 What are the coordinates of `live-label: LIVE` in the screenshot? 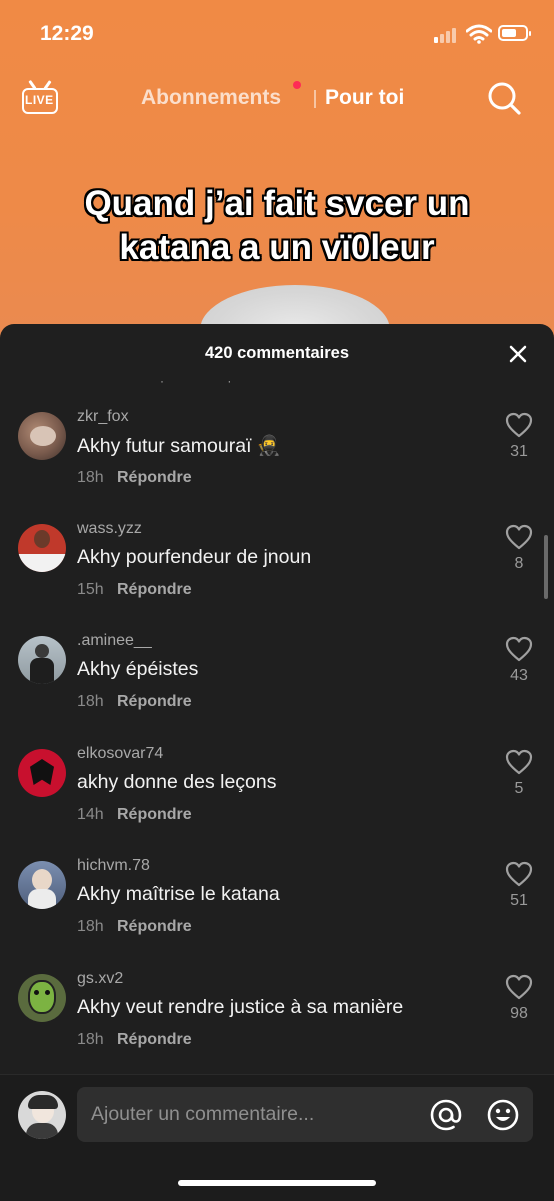 It's located at (39, 100).